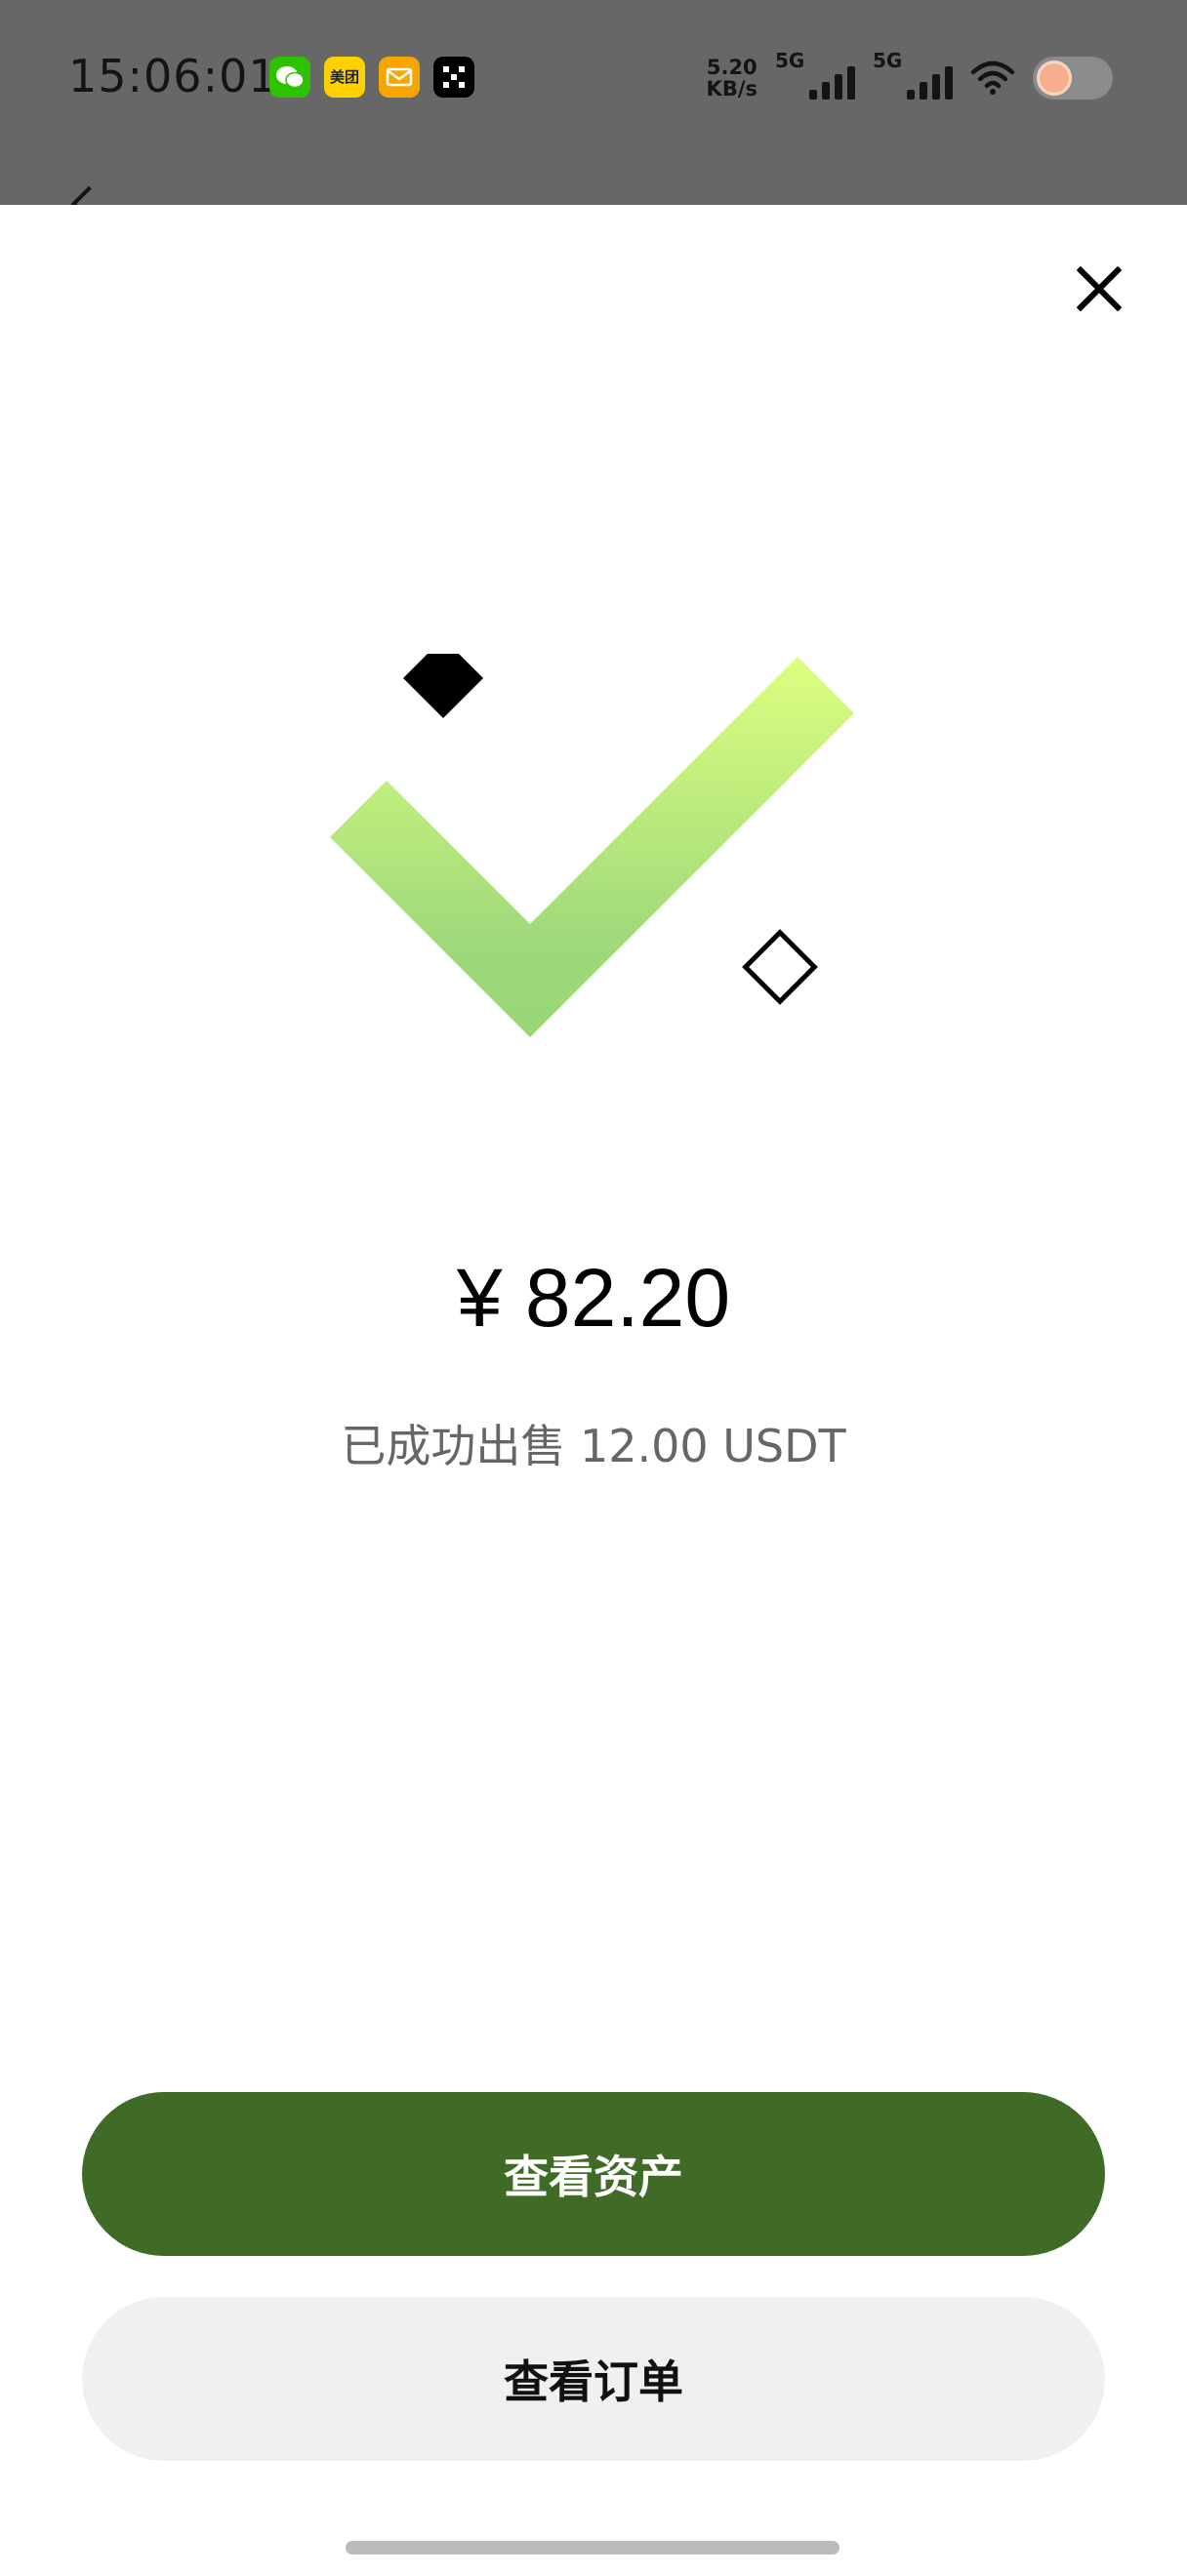  I want to click on mail-icon, so click(399, 77).